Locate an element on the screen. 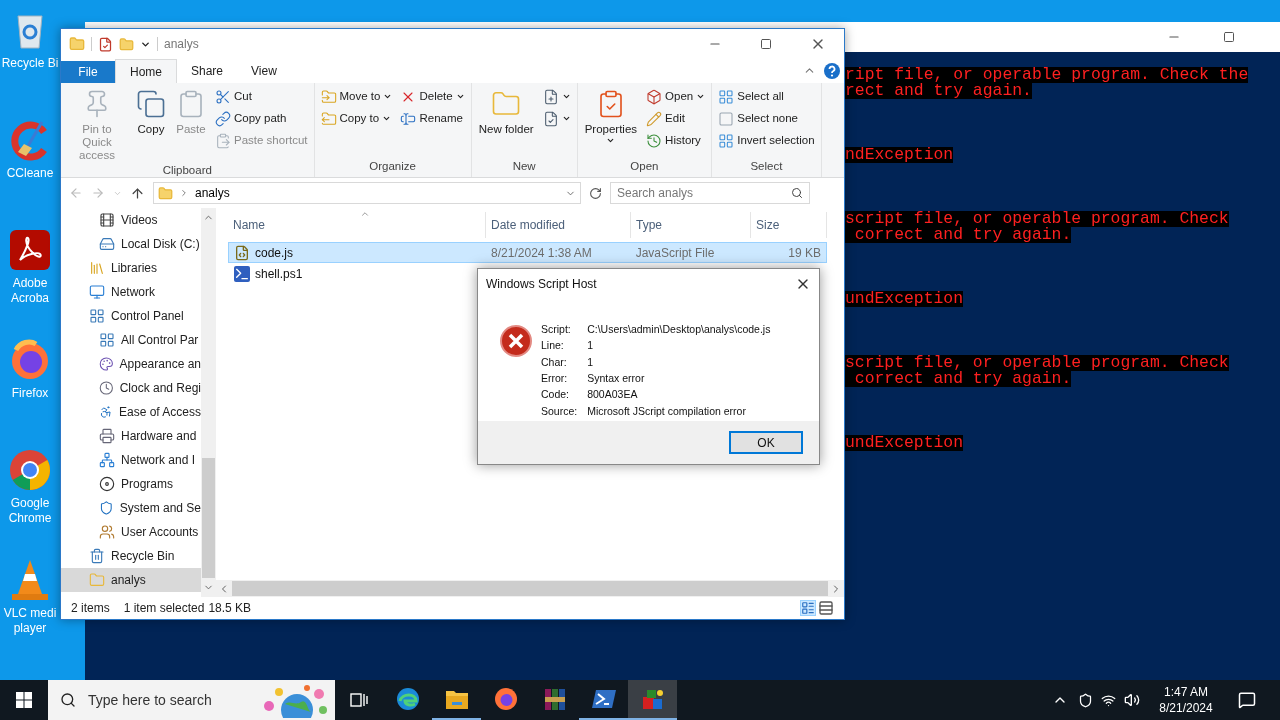  file-cell-text: shell.ps1 is located at coordinates (279, 274).